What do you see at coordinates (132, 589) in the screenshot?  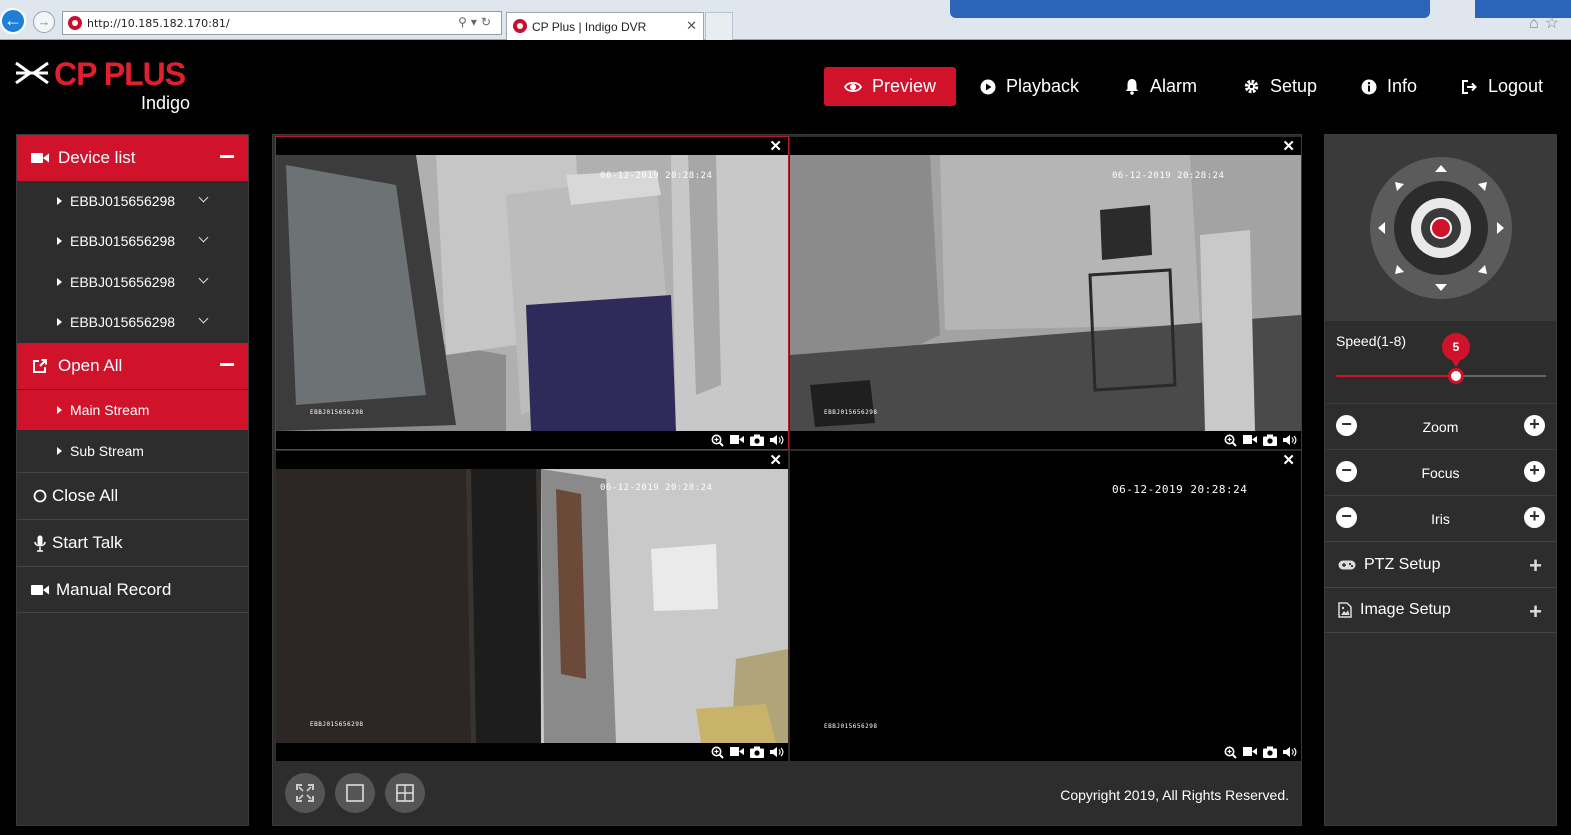 I see `manual-record-button: Manual Record` at bounding box center [132, 589].